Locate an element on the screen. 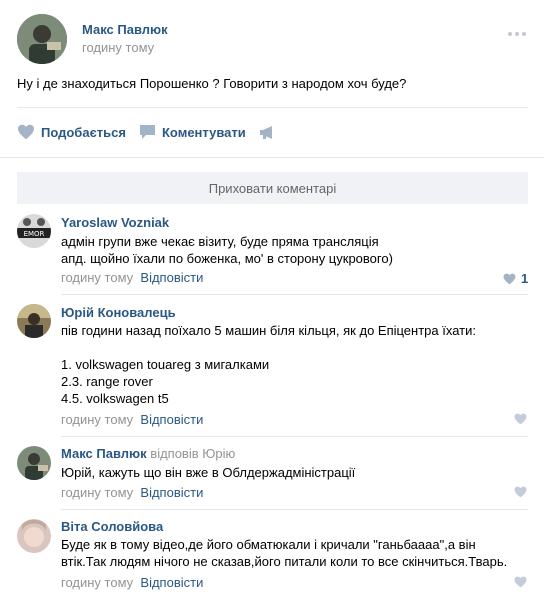 This screenshot has width=544, height=599. post-time: годину тому is located at coordinates (118, 47).